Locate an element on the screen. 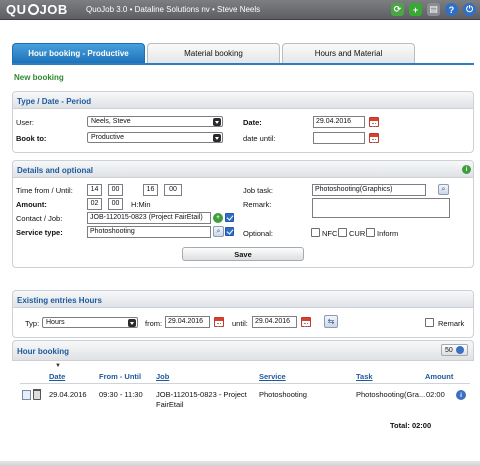 The image size is (480, 466). table-divider is located at coordinates (245, 383).